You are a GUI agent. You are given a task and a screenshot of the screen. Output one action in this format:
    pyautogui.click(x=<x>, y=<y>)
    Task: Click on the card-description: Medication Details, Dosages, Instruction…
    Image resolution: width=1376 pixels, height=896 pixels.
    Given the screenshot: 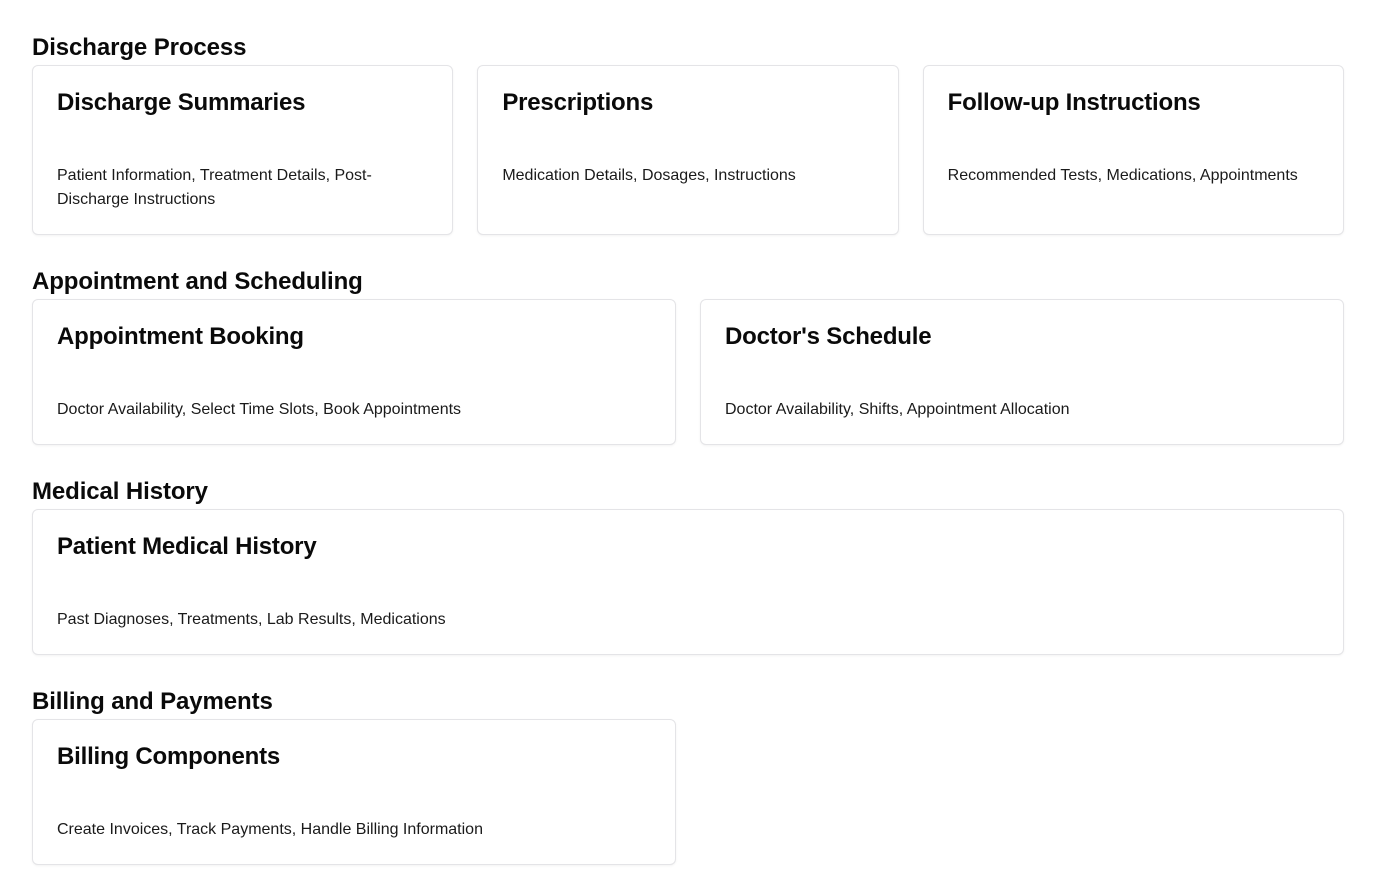 What is the action you would take?
    pyautogui.click(x=649, y=175)
    